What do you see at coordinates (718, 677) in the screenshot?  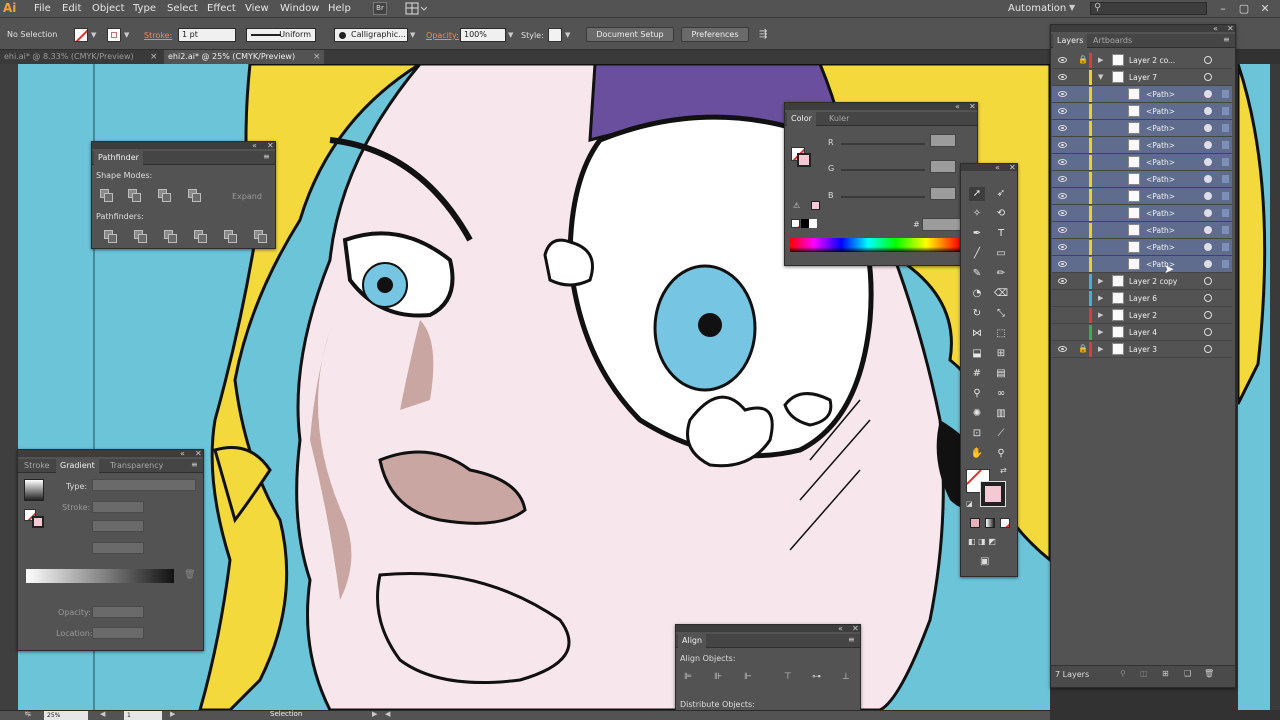 I see `align-center-icon: ⊪` at bounding box center [718, 677].